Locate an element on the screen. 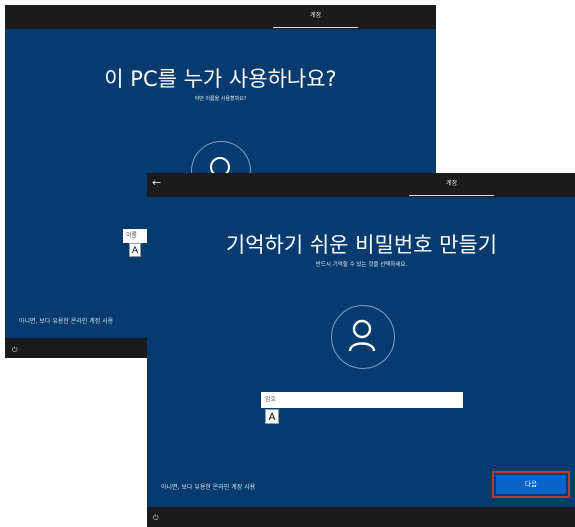  user-icon is located at coordinates (362, 335).